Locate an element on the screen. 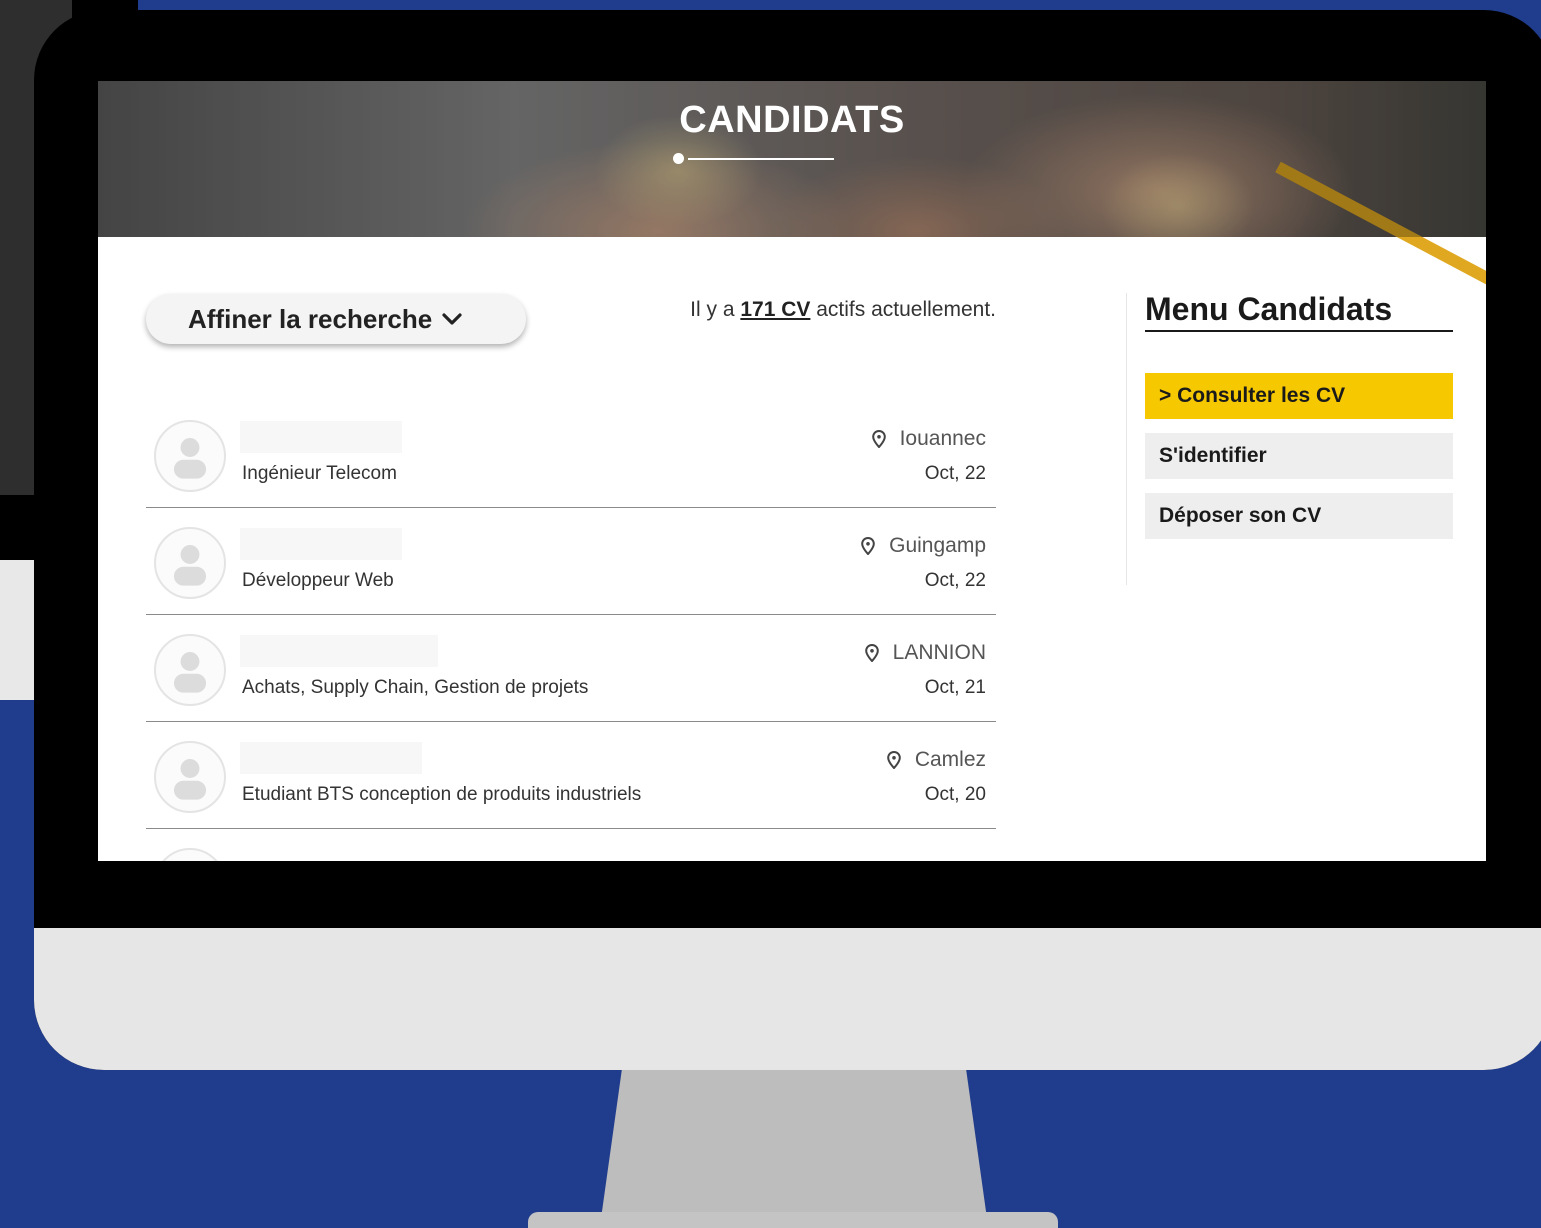 The width and height of the screenshot is (1541, 1228). cv-job-title: Développeur Web is located at coordinates (318, 580).